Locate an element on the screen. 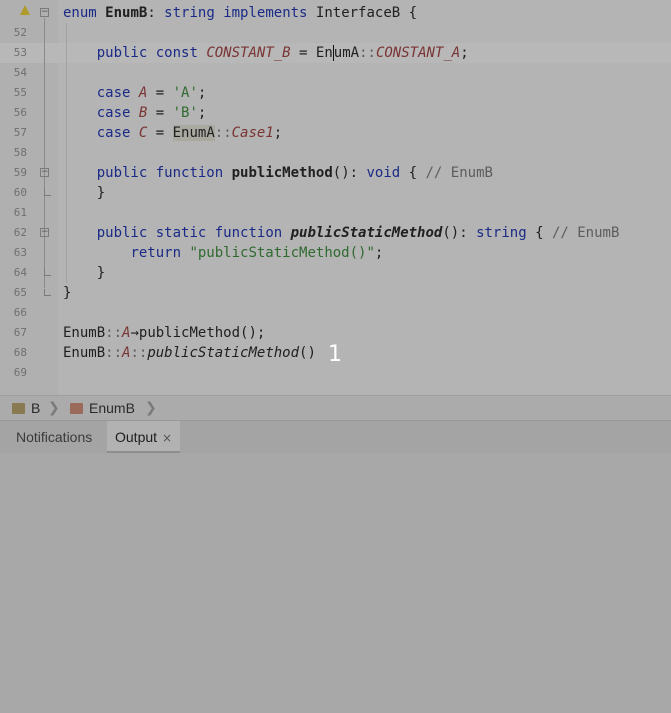 The image size is (671, 713). code-text: EnumB::A→publicMethod(); is located at coordinates (164, 333).